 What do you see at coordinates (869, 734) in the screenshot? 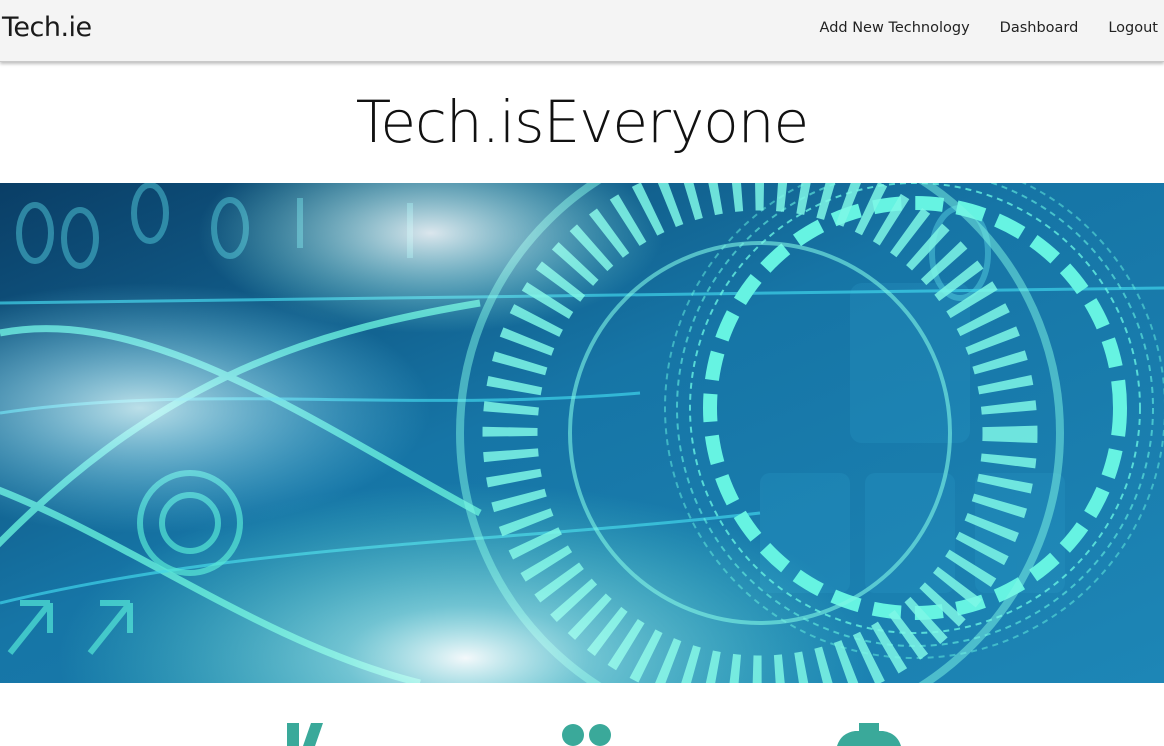
I see `gear-icon` at bounding box center [869, 734].